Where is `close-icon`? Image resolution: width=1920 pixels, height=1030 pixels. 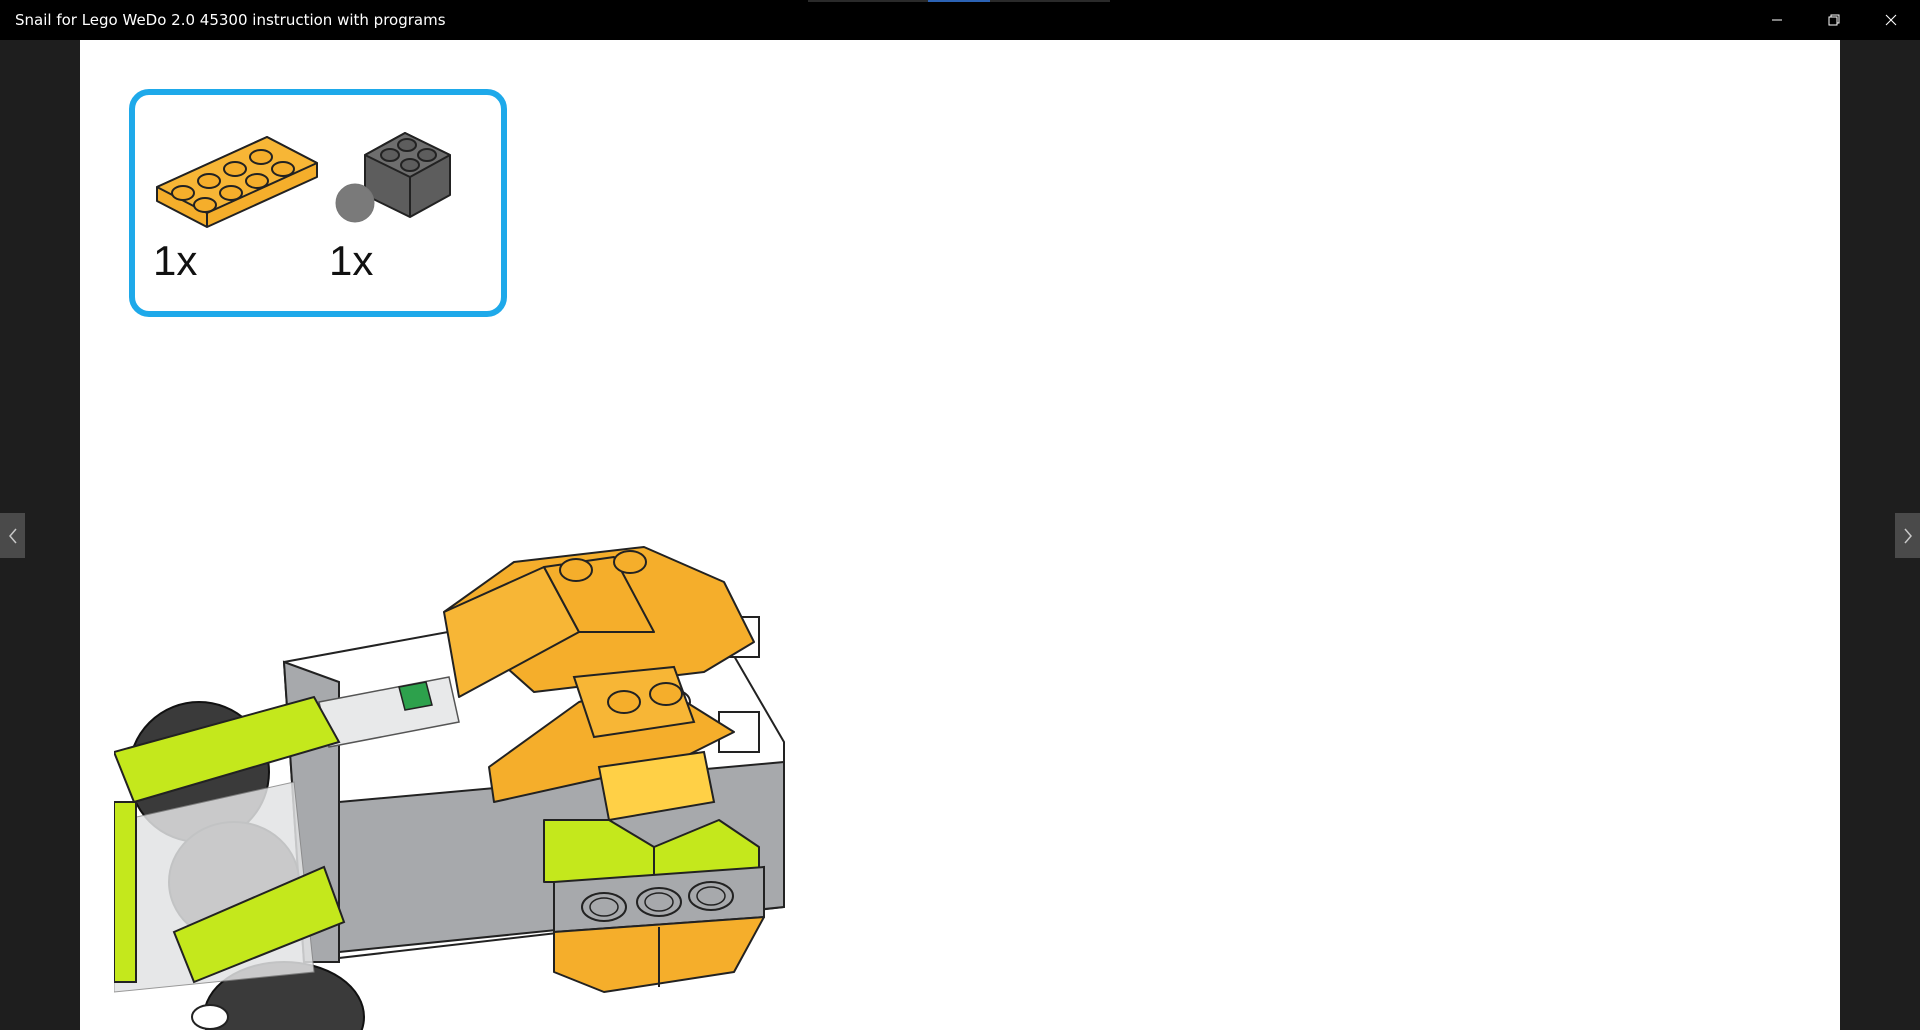
close-icon is located at coordinates (1891, 20).